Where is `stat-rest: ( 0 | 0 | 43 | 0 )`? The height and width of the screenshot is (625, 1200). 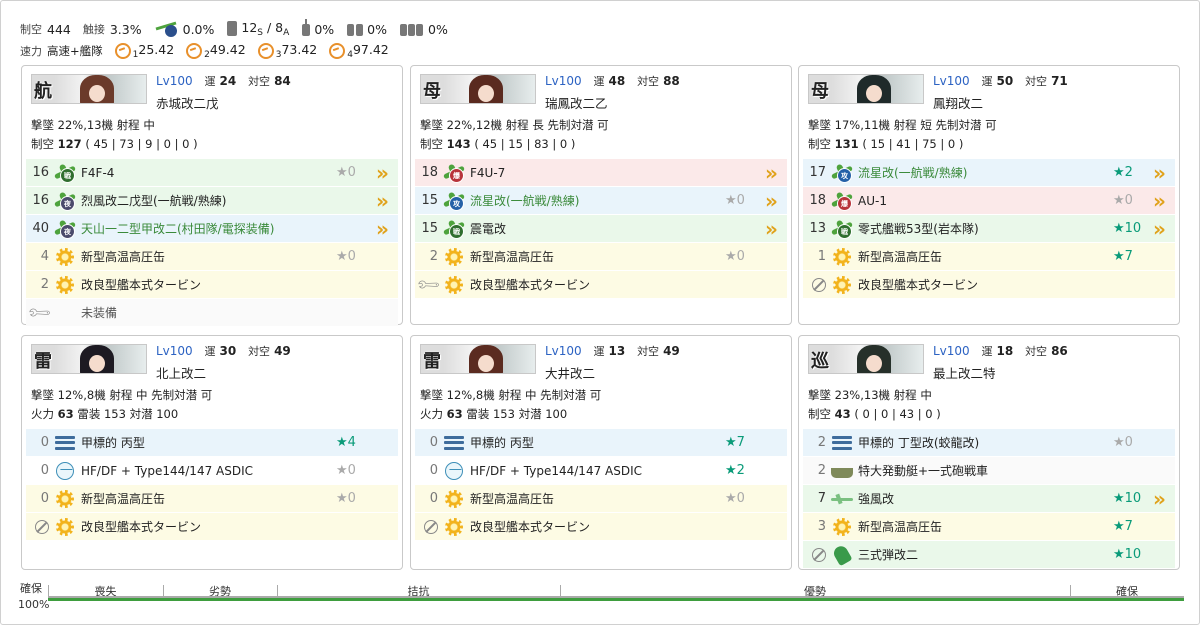 stat-rest: ( 0 | 0 | 43 | 0 ) is located at coordinates (897, 414).